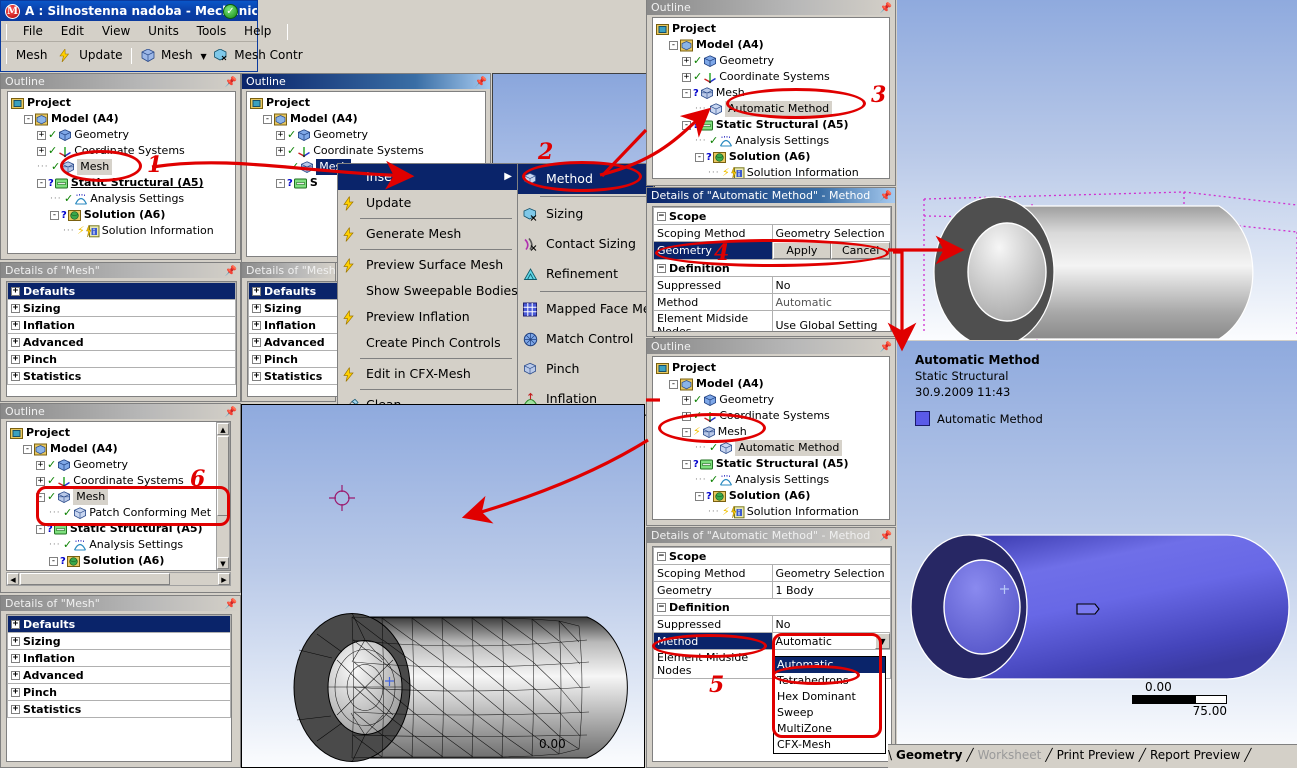 Image resolution: width=1297 pixels, height=768 pixels. What do you see at coordinates (13, 579) in the screenshot?
I see `scroll-left-icon: ◀` at bounding box center [13, 579].